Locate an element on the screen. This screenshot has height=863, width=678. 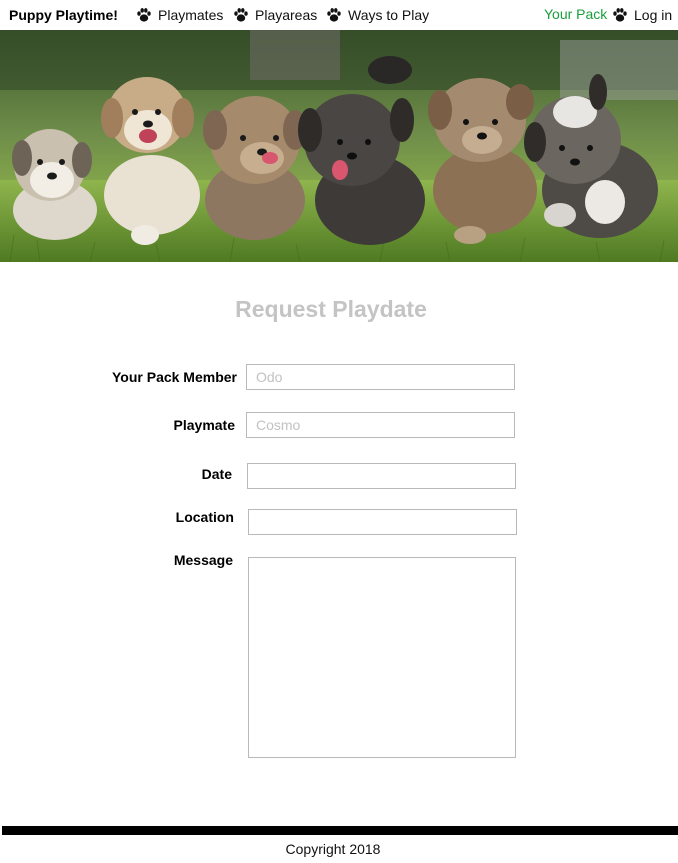
pack-member-input is located at coordinates (380, 377).